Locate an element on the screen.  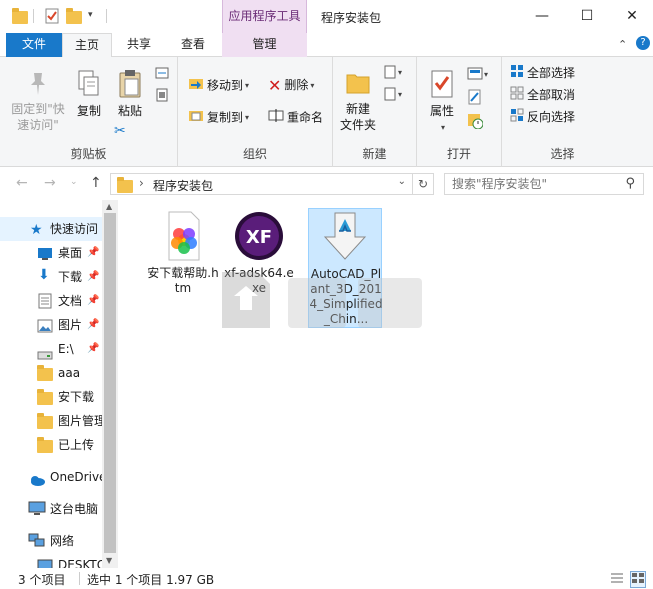
paste-button: 粘贴 is located at coordinates (130, 94).